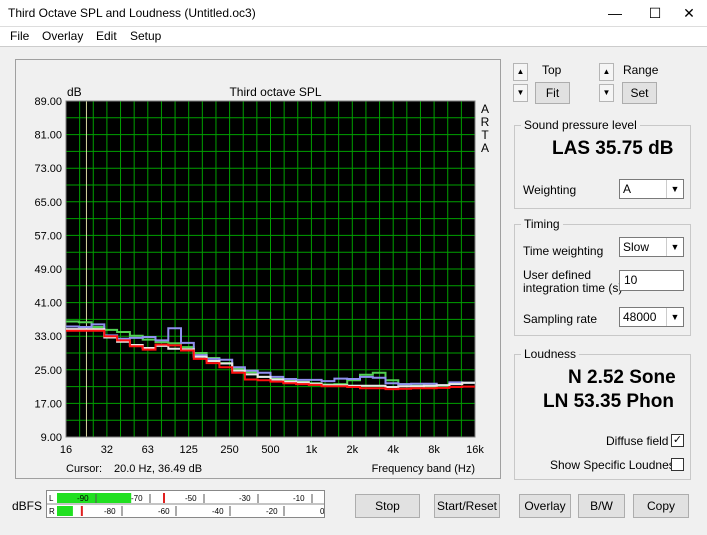  What do you see at coordinates (352, 450) in the screenshot?
I see `x-tick-label: 2k` at bounding box center [352, 450].